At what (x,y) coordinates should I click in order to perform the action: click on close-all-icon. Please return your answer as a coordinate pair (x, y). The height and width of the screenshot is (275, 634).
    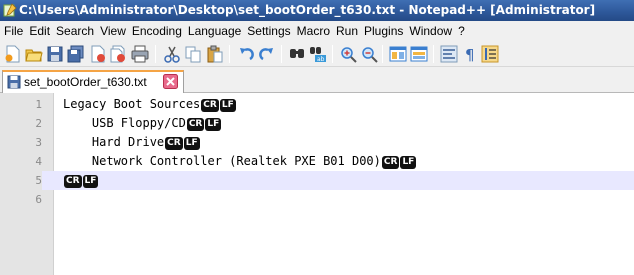
    Looking at the image, I should click on (118, 54).